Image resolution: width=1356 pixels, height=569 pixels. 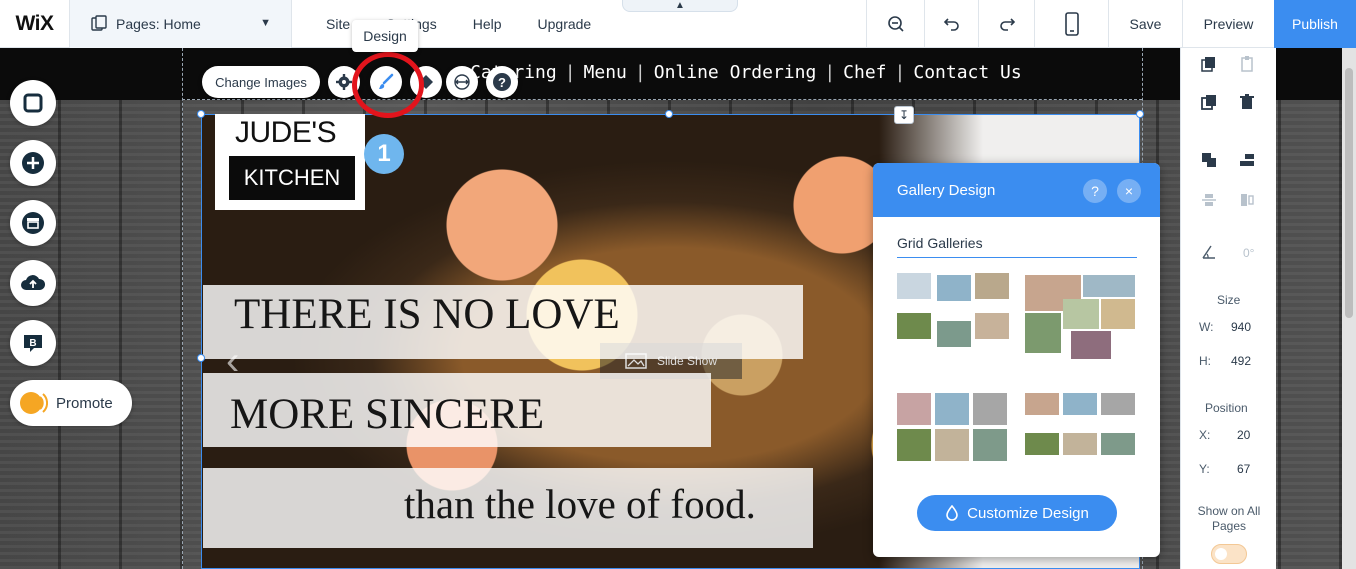 I want to click on promote-label: Promote, so click(x=84, y=403).